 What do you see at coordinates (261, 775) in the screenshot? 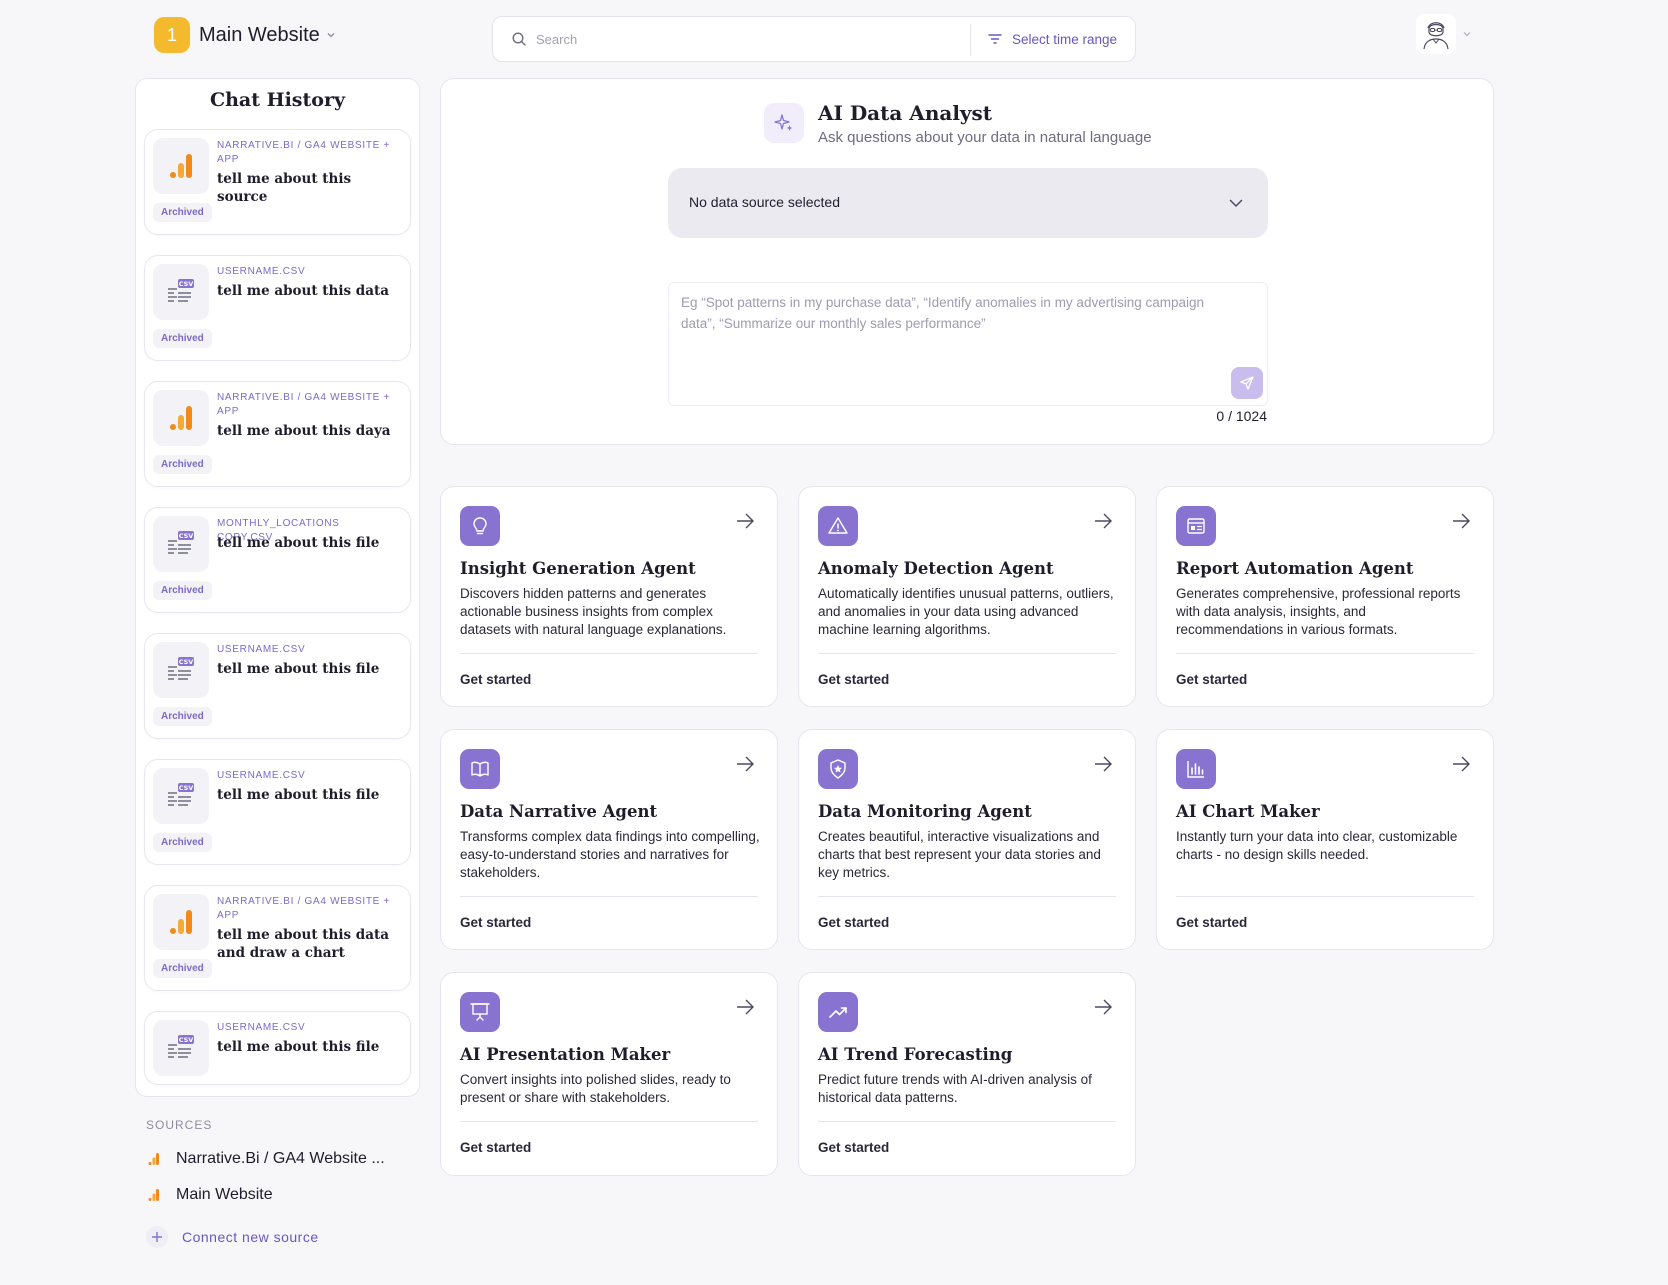
I see `chat-source: USERNAME.CSV` at bounding box center [261, 775].